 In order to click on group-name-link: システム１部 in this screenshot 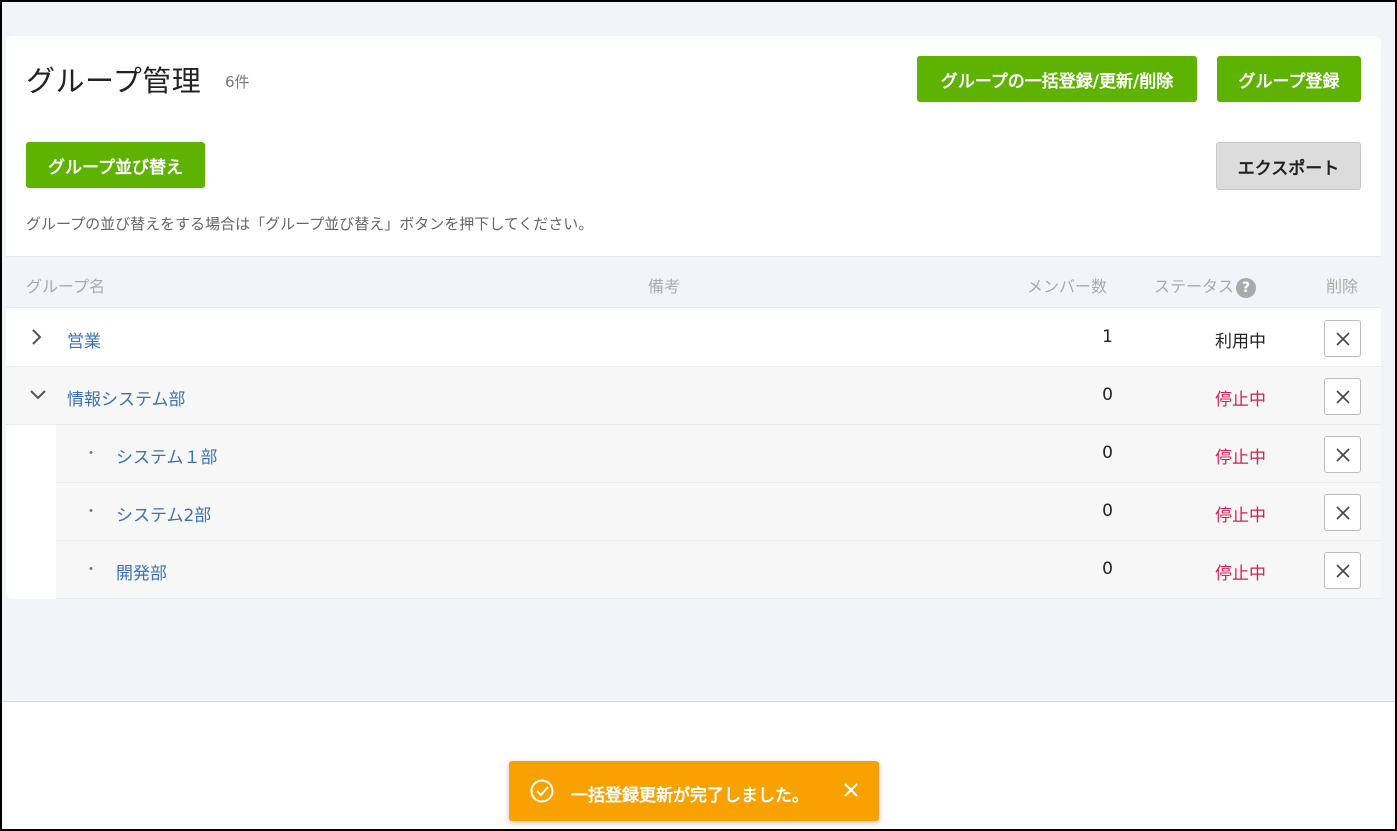, I will do `click(167, 455)`.